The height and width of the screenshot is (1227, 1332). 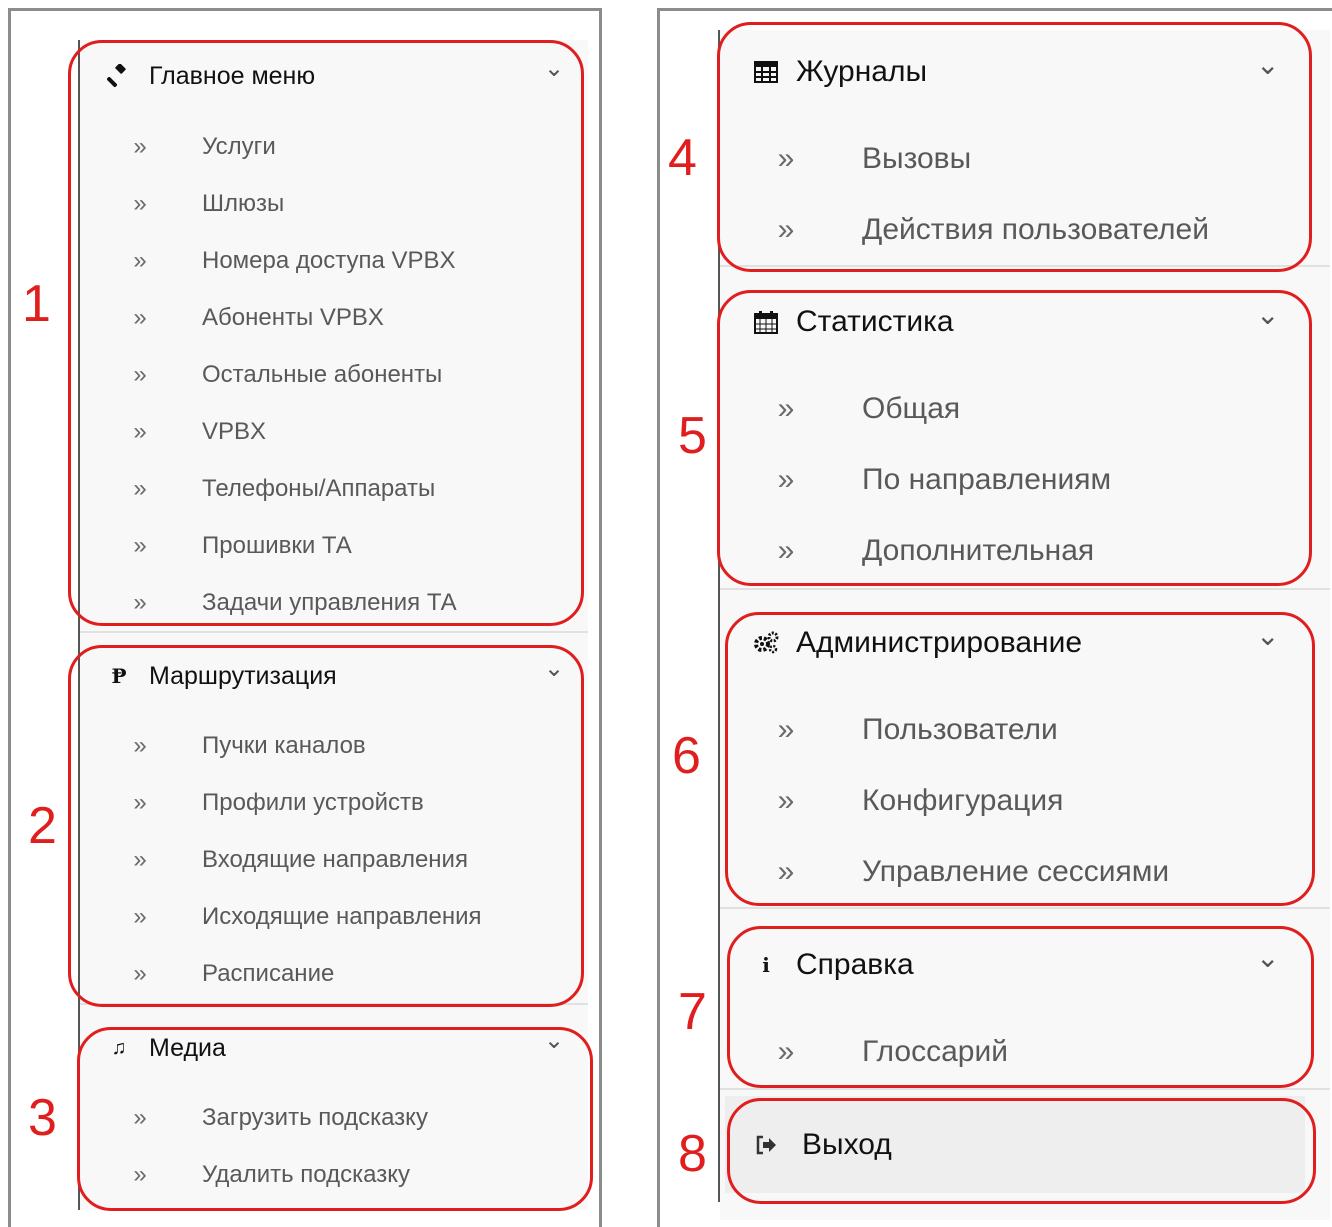 What do you see at coordinates (692, 1012) in the screenshot?
I see `annotation-number: 7` at bounding box center [692, 1012].